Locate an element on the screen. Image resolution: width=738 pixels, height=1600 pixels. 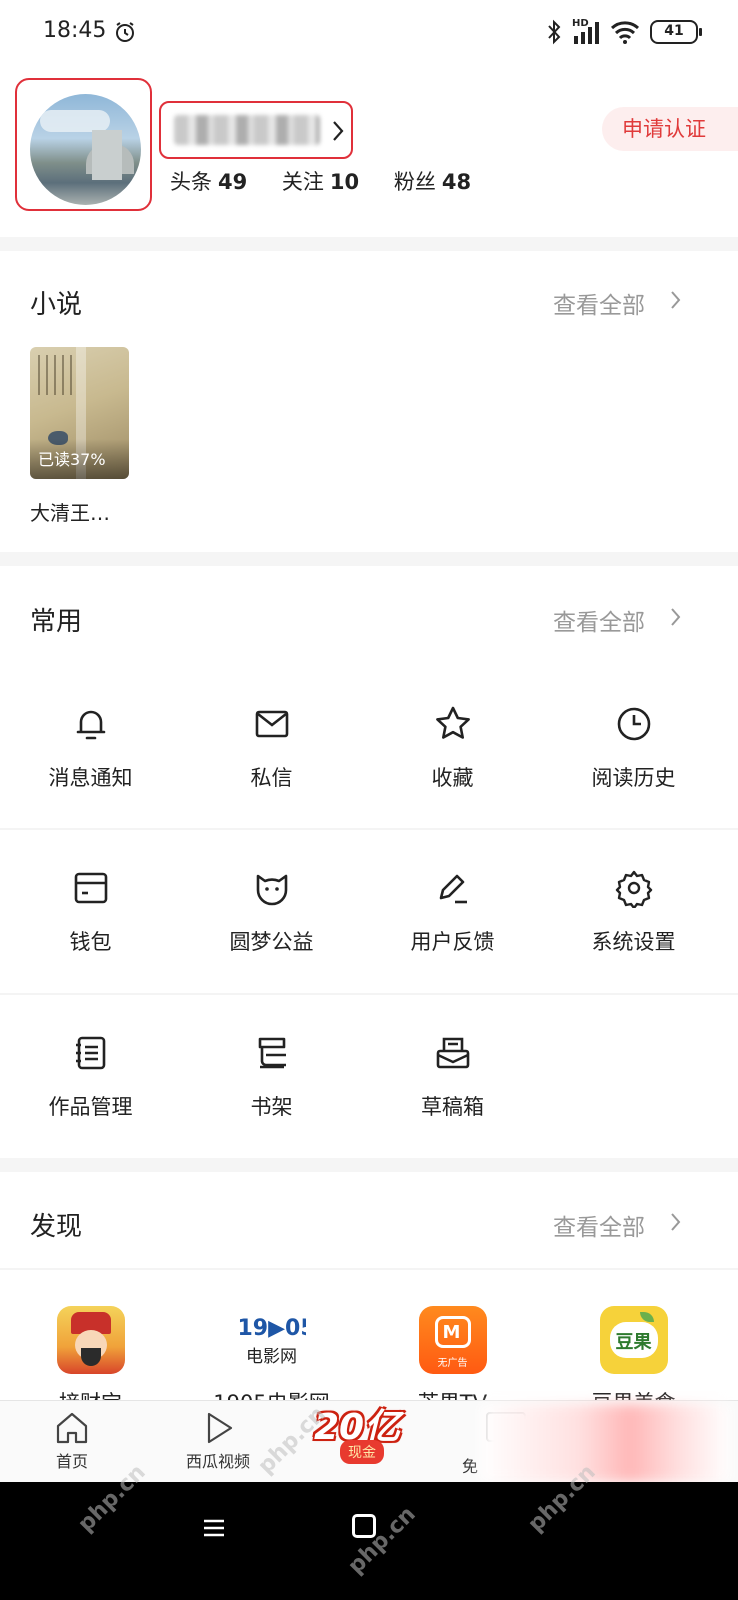
status-bar: 18:45 HD 41 is located at coordinates (369, 31).